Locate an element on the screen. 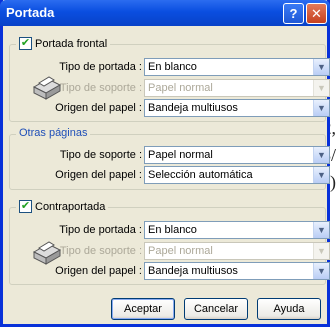 The height and width of the screenshot is (327, 336). front-paper-type-select: En blanco ▼ is located at coordinates (237, 67).